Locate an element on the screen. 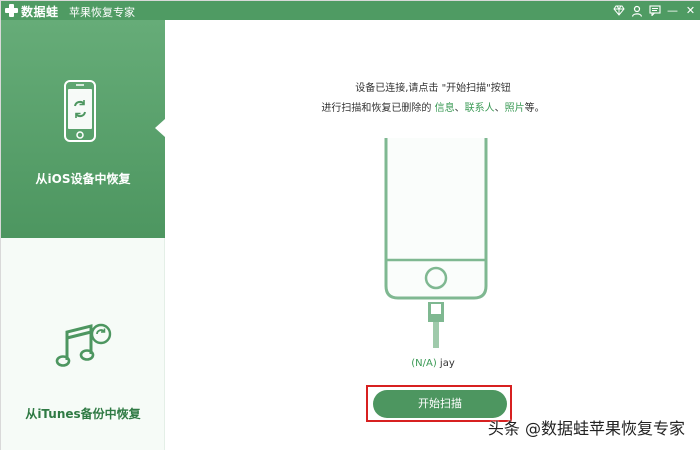 This screenshot has height=450, width=700. watermark: 头条 @数据蛙苹果恢复专家 is located at coordinates (586, 428).